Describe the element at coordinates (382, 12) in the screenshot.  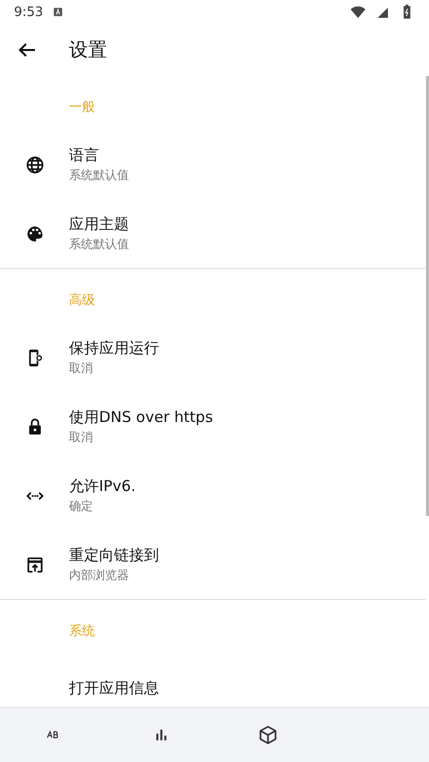
I see `signal-icon` at that location.